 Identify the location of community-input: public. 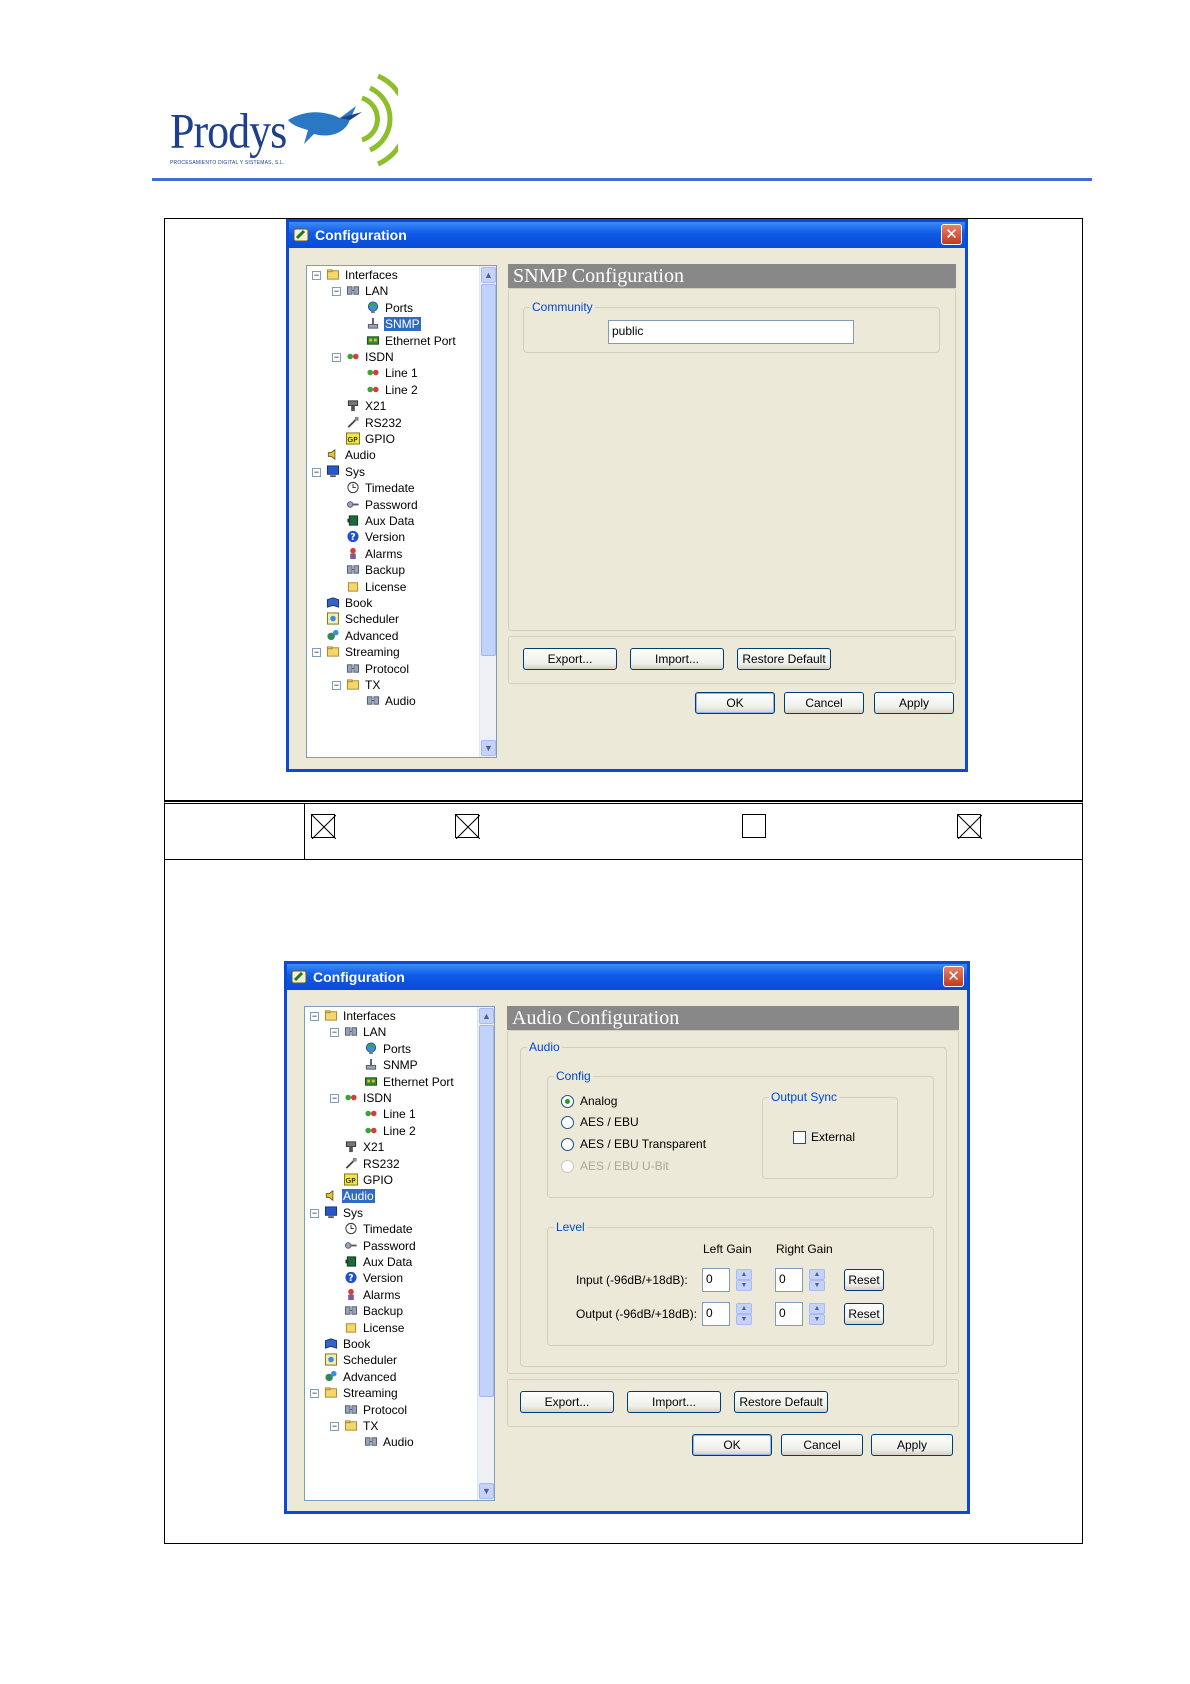
(731, 332).